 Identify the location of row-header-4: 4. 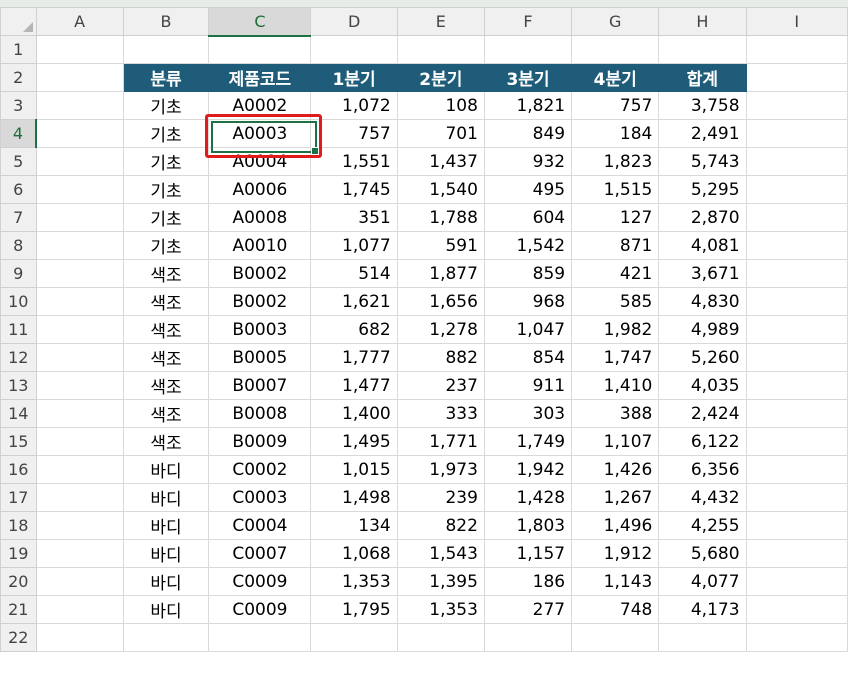
(19, 133).